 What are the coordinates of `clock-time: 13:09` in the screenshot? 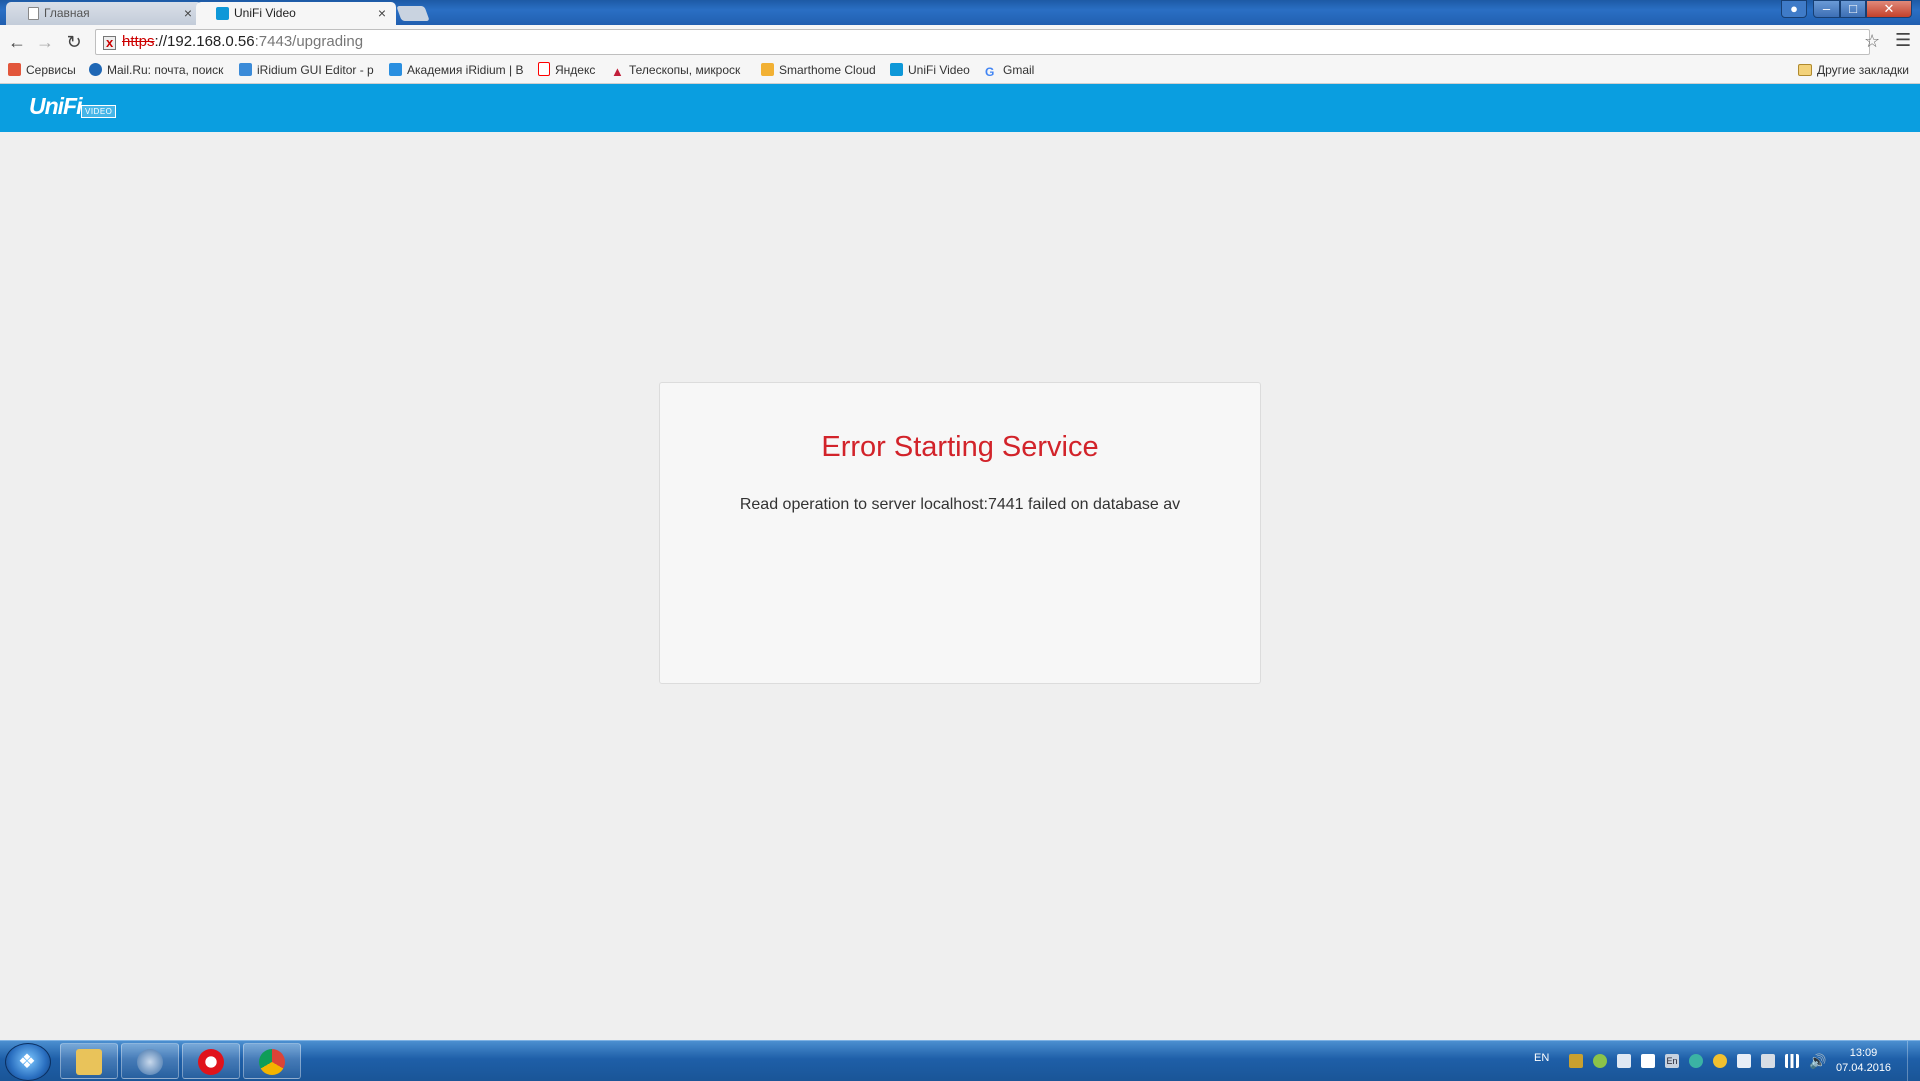 It's located at (1863, 1053).